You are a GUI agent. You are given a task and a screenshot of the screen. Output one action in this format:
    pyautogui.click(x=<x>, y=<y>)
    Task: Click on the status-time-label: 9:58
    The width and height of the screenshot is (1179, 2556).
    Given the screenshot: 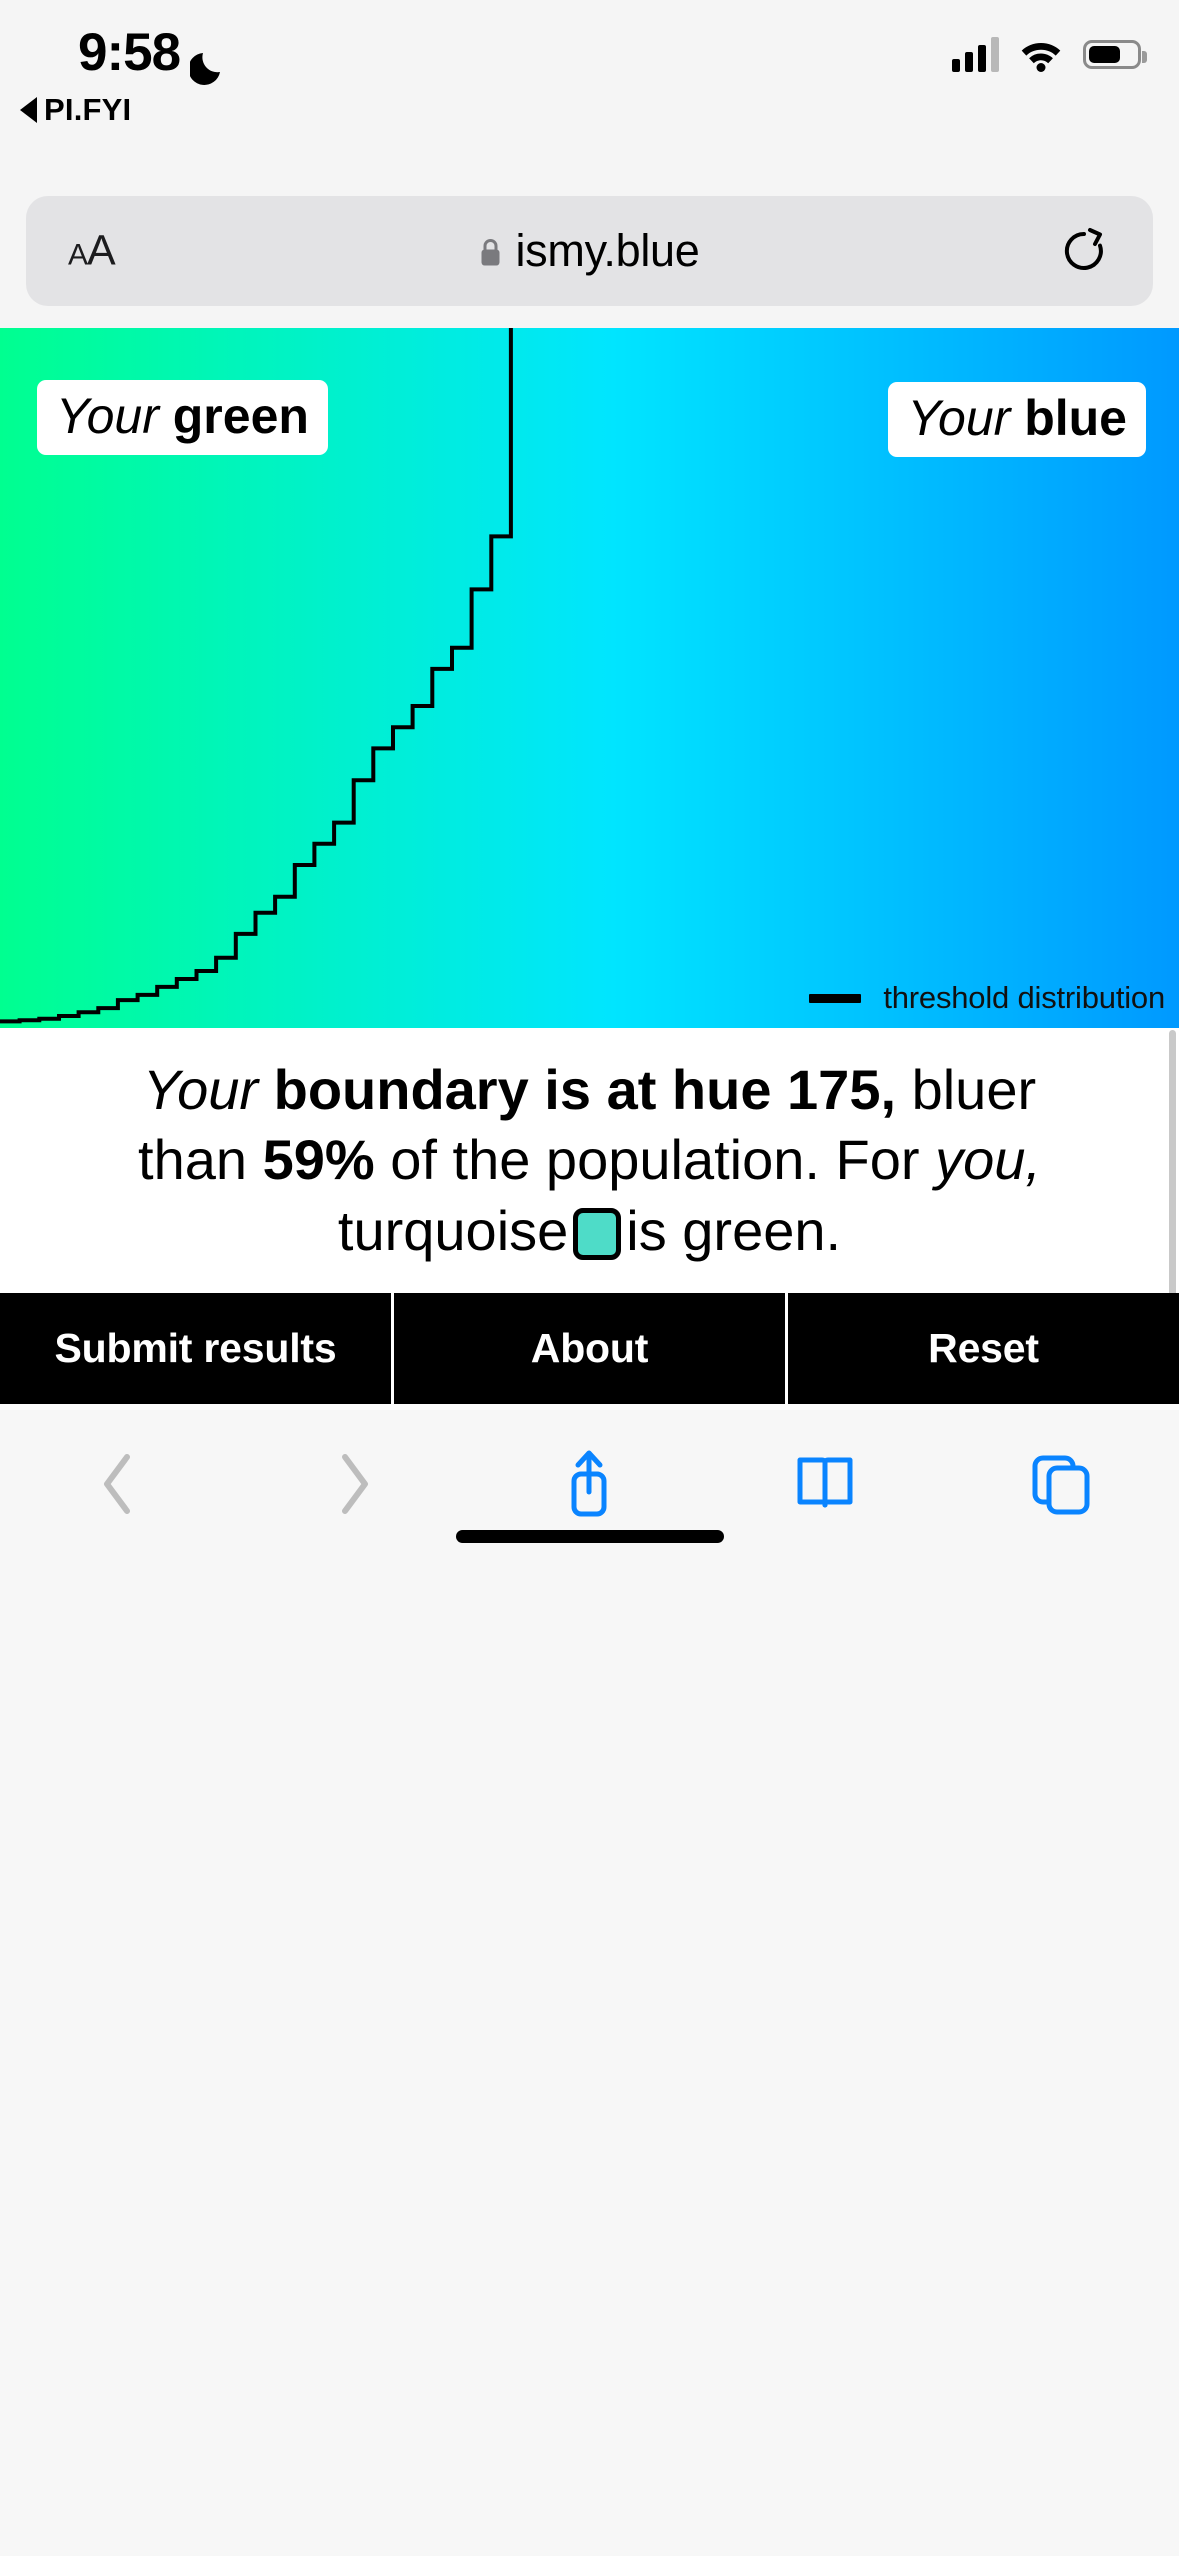 What is the action you would take?
    pyautogui.click(x=129, y=52)
    